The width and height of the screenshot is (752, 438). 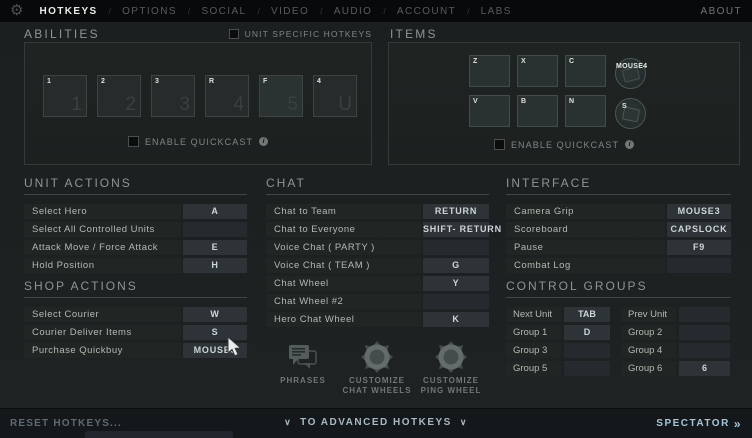 What do you see at coordinates (618, 332) in the screenshot?
I see `control-group-row: Group 1 D Group 2` at bounding box center [618, 332].